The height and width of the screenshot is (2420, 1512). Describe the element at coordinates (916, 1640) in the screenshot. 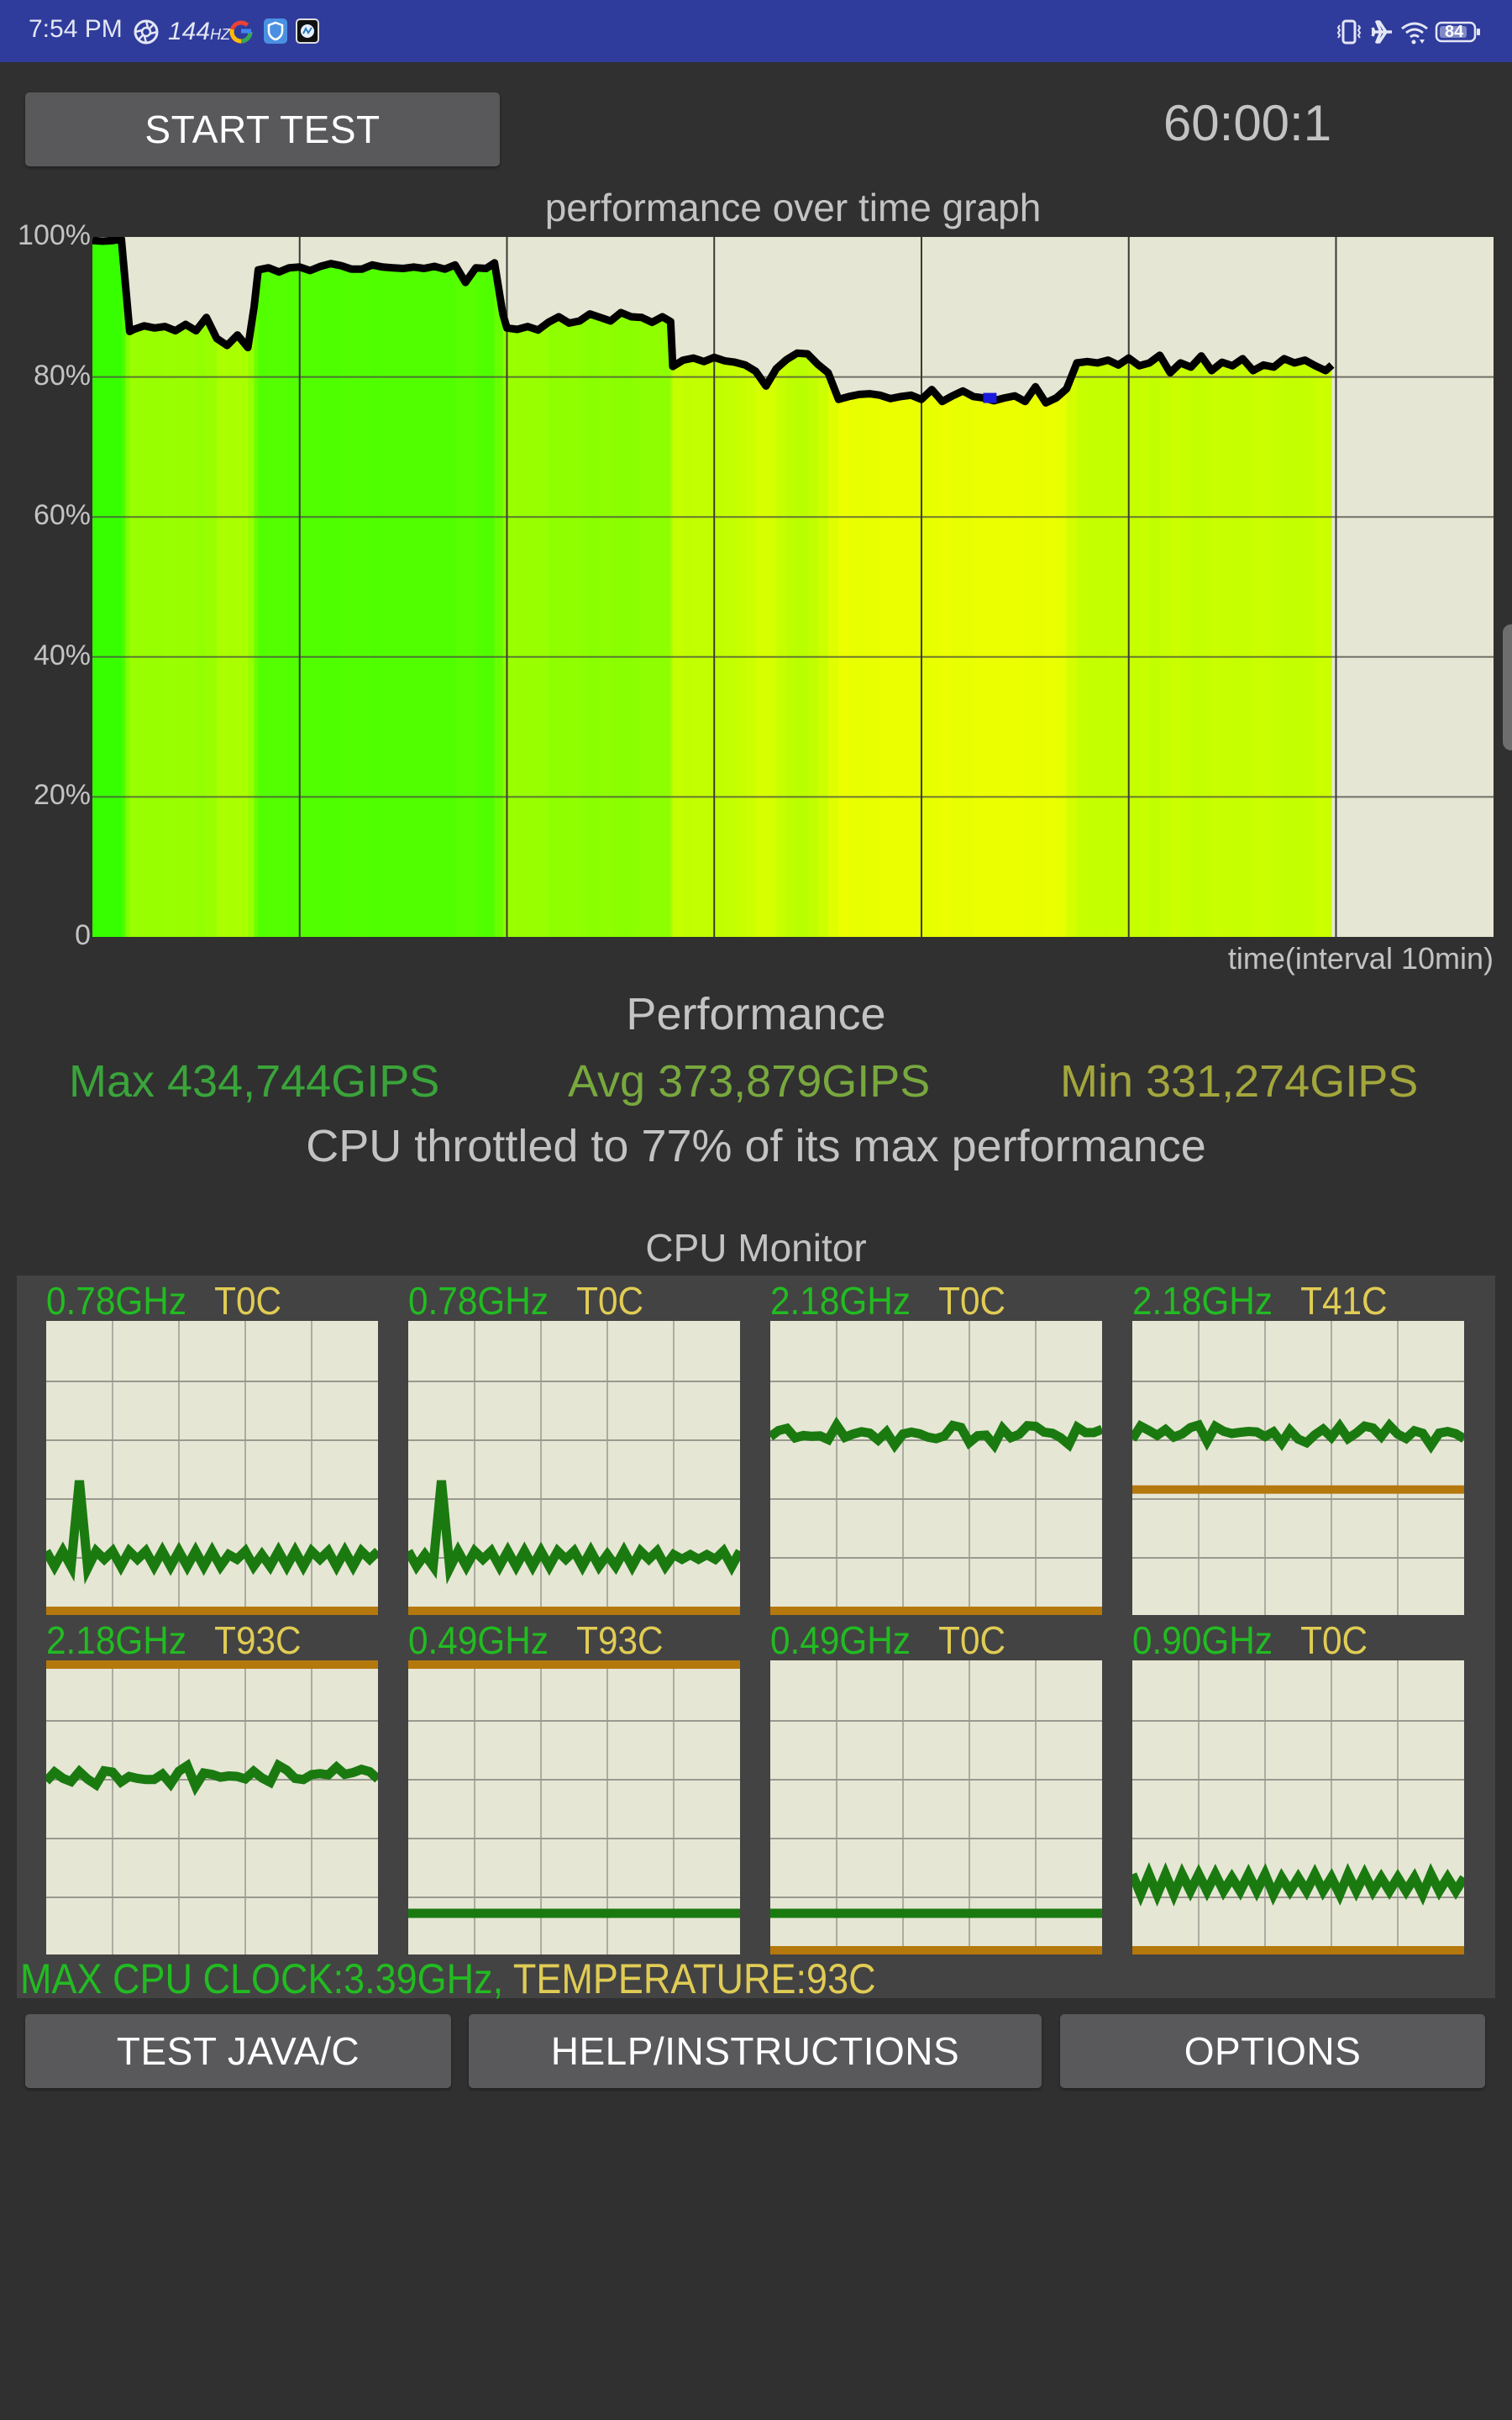

I see `core-6-header: 0.49GHz T0C` at that location.